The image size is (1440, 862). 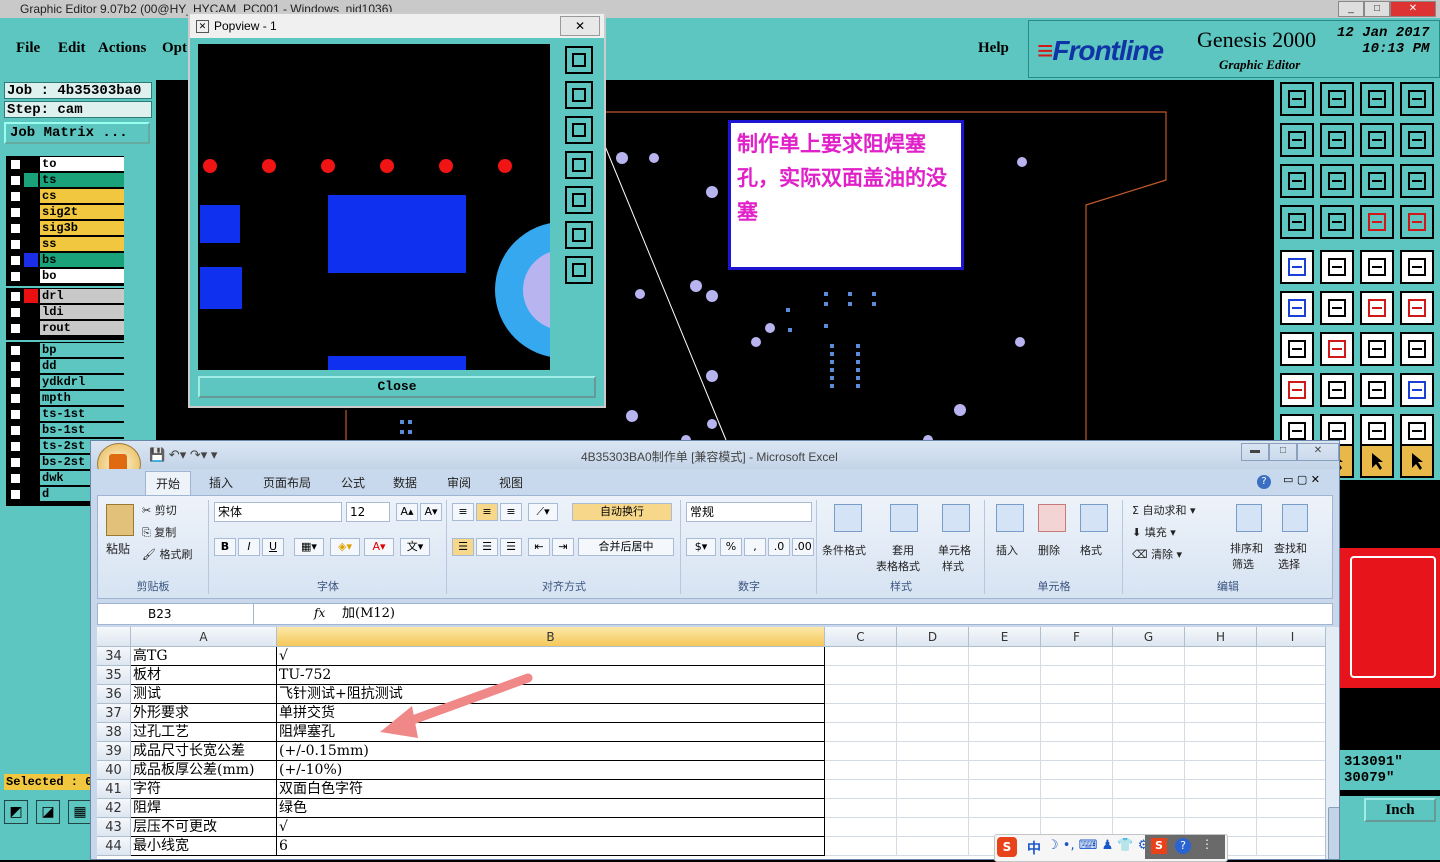 What do you see at coordinates (204, 732) in the screenshot?
I see `cell-label: 过孔工艺` at bounding box center [204, 732].